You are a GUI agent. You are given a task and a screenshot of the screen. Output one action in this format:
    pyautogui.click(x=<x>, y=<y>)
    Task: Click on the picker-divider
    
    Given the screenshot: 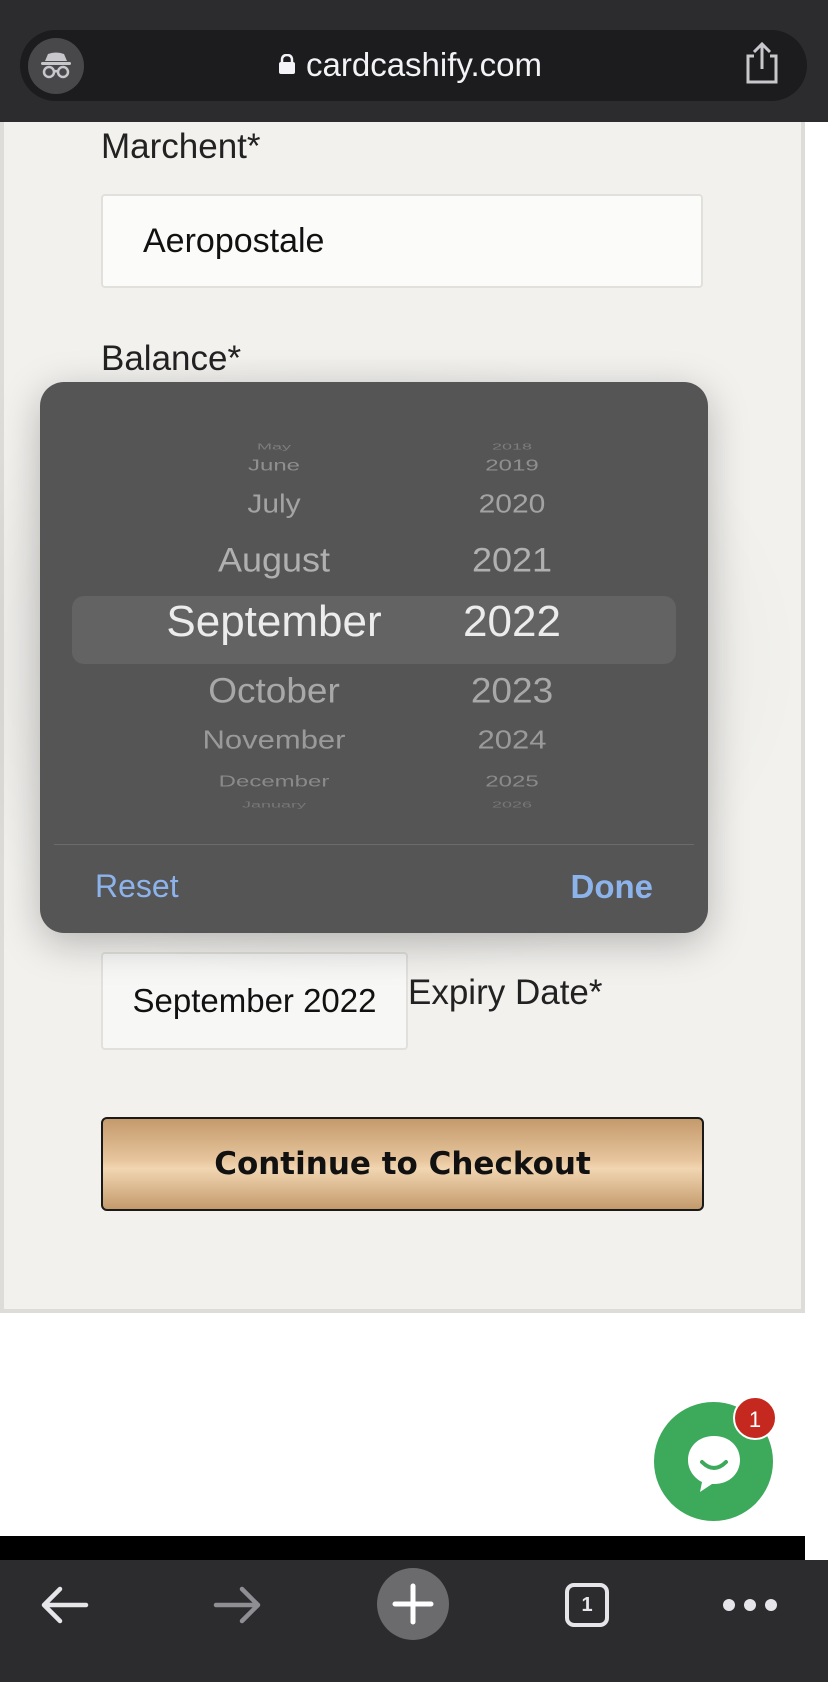 What is the action you would take?
    pyautogui.click(x=374, y=844)
    